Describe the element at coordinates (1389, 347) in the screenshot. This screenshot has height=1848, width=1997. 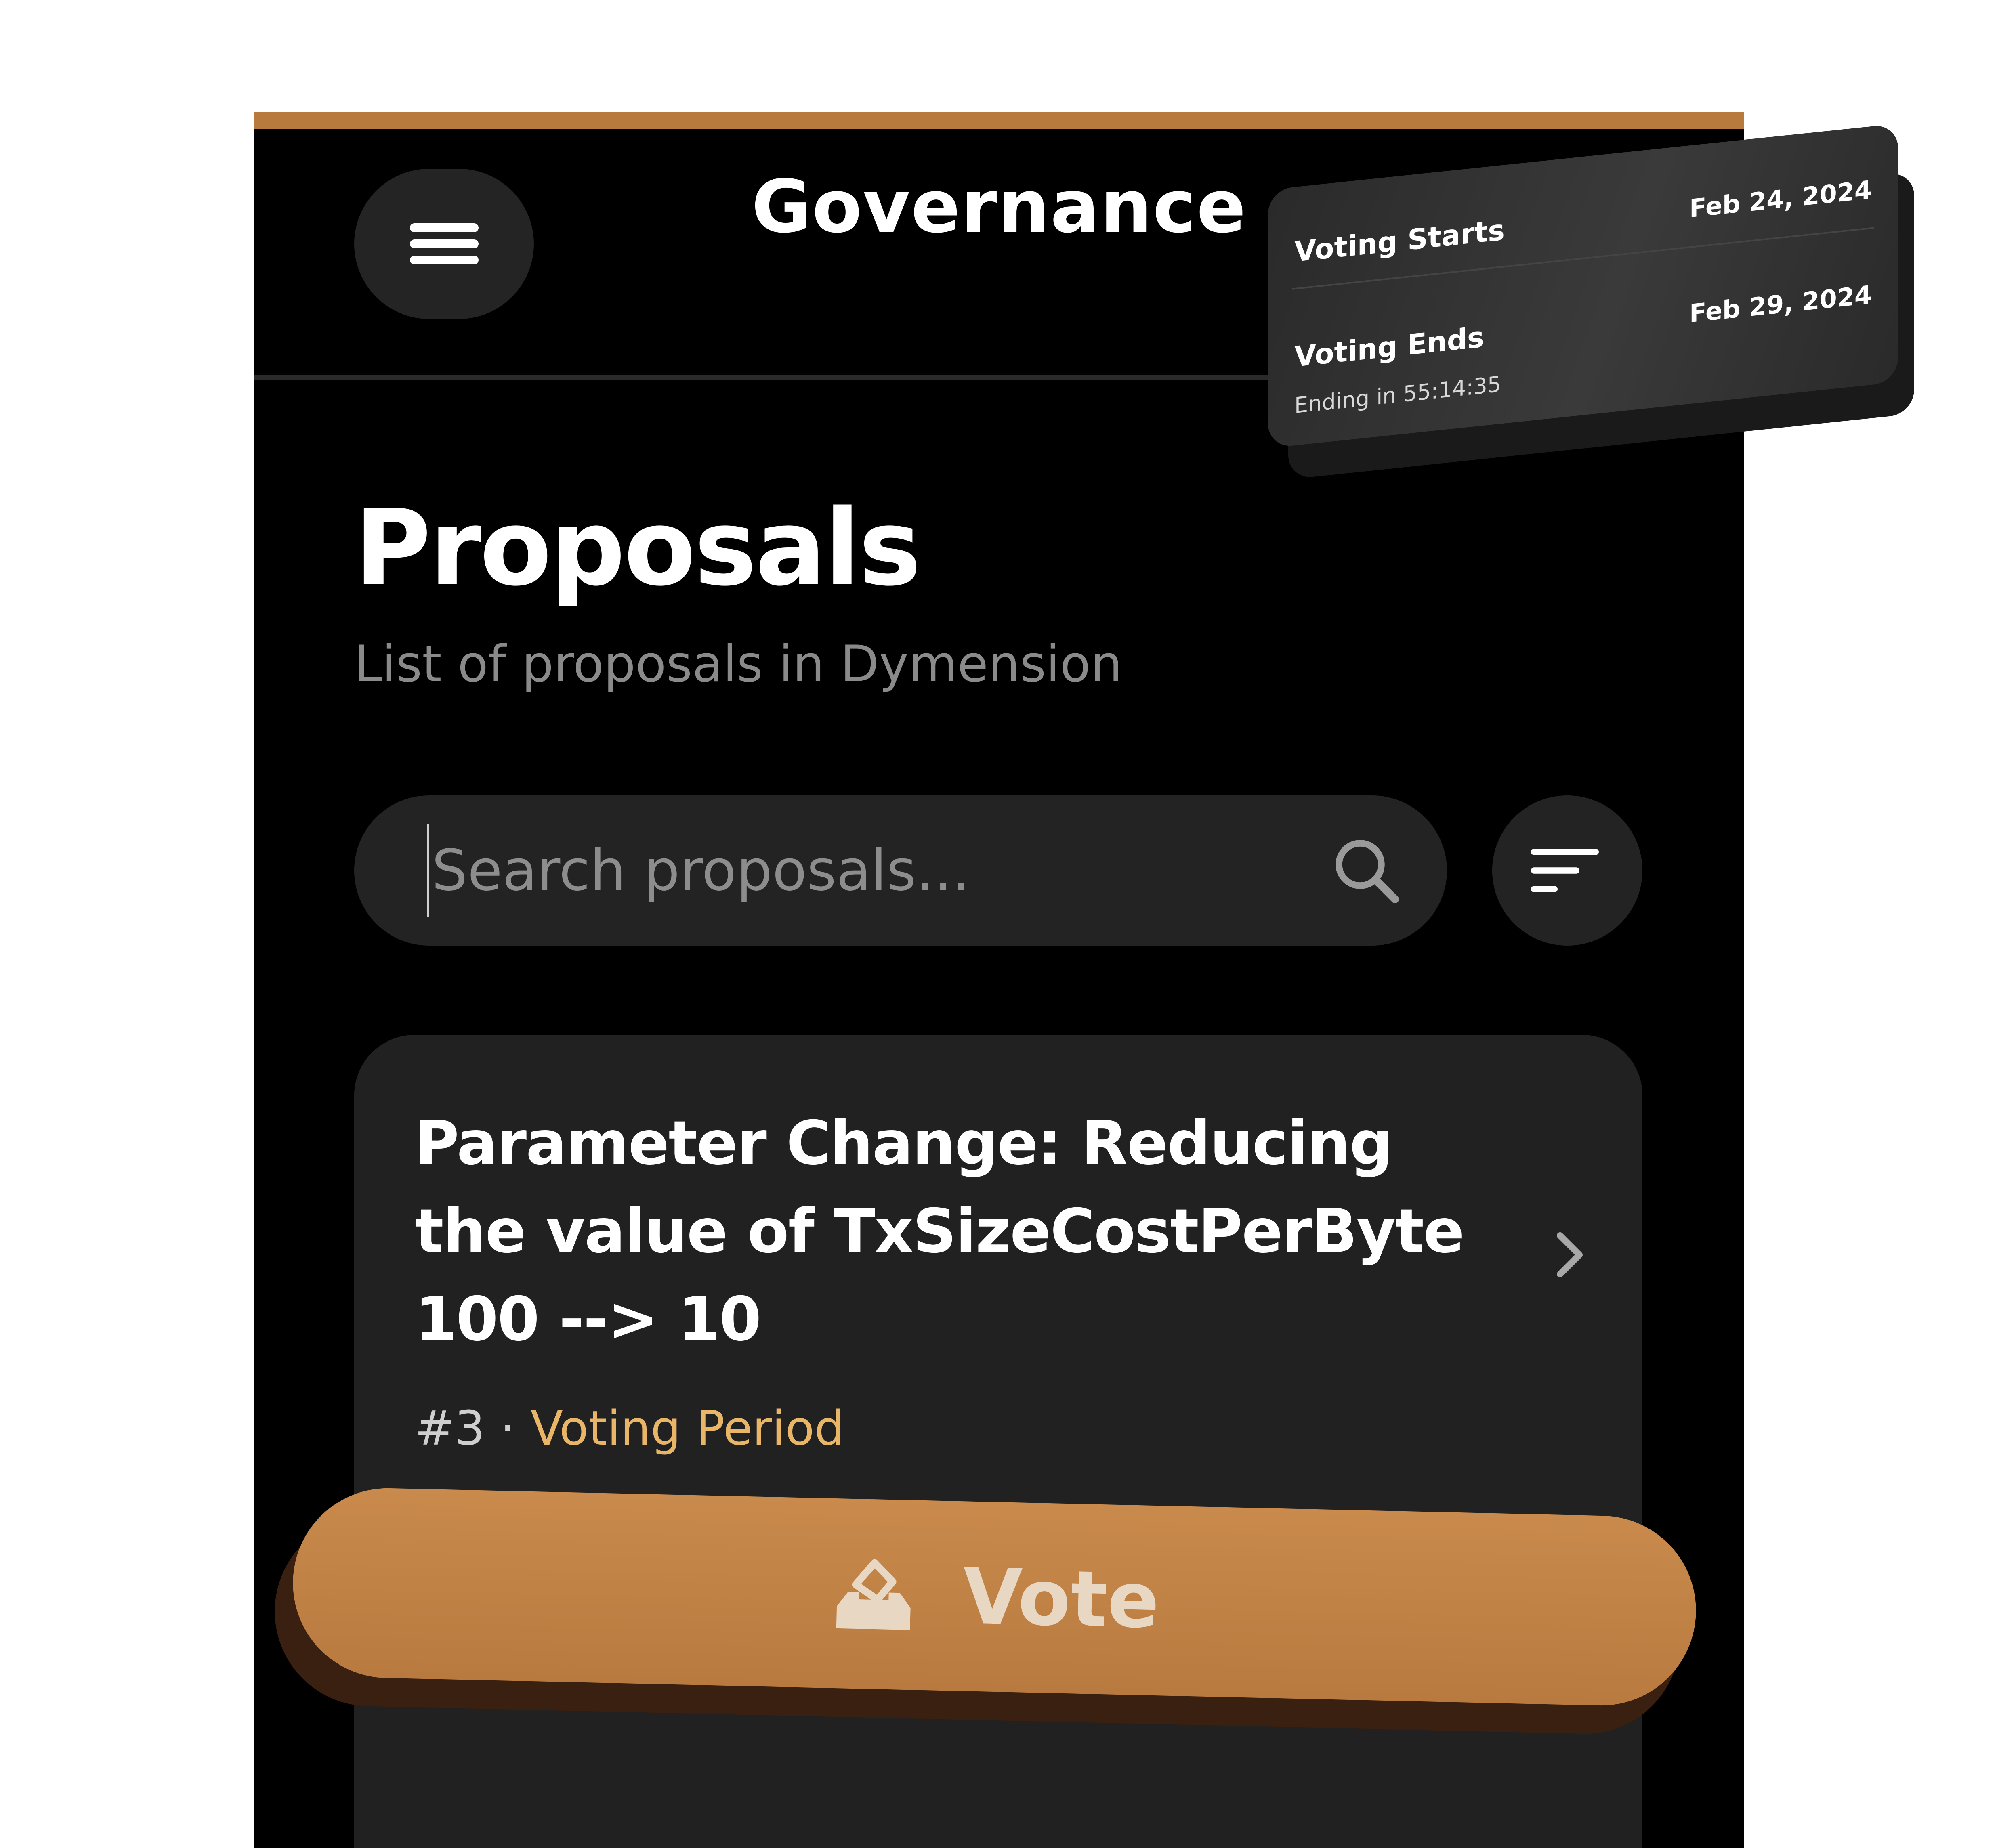
I see `voting-ends-label: Voting Ends` at that location.